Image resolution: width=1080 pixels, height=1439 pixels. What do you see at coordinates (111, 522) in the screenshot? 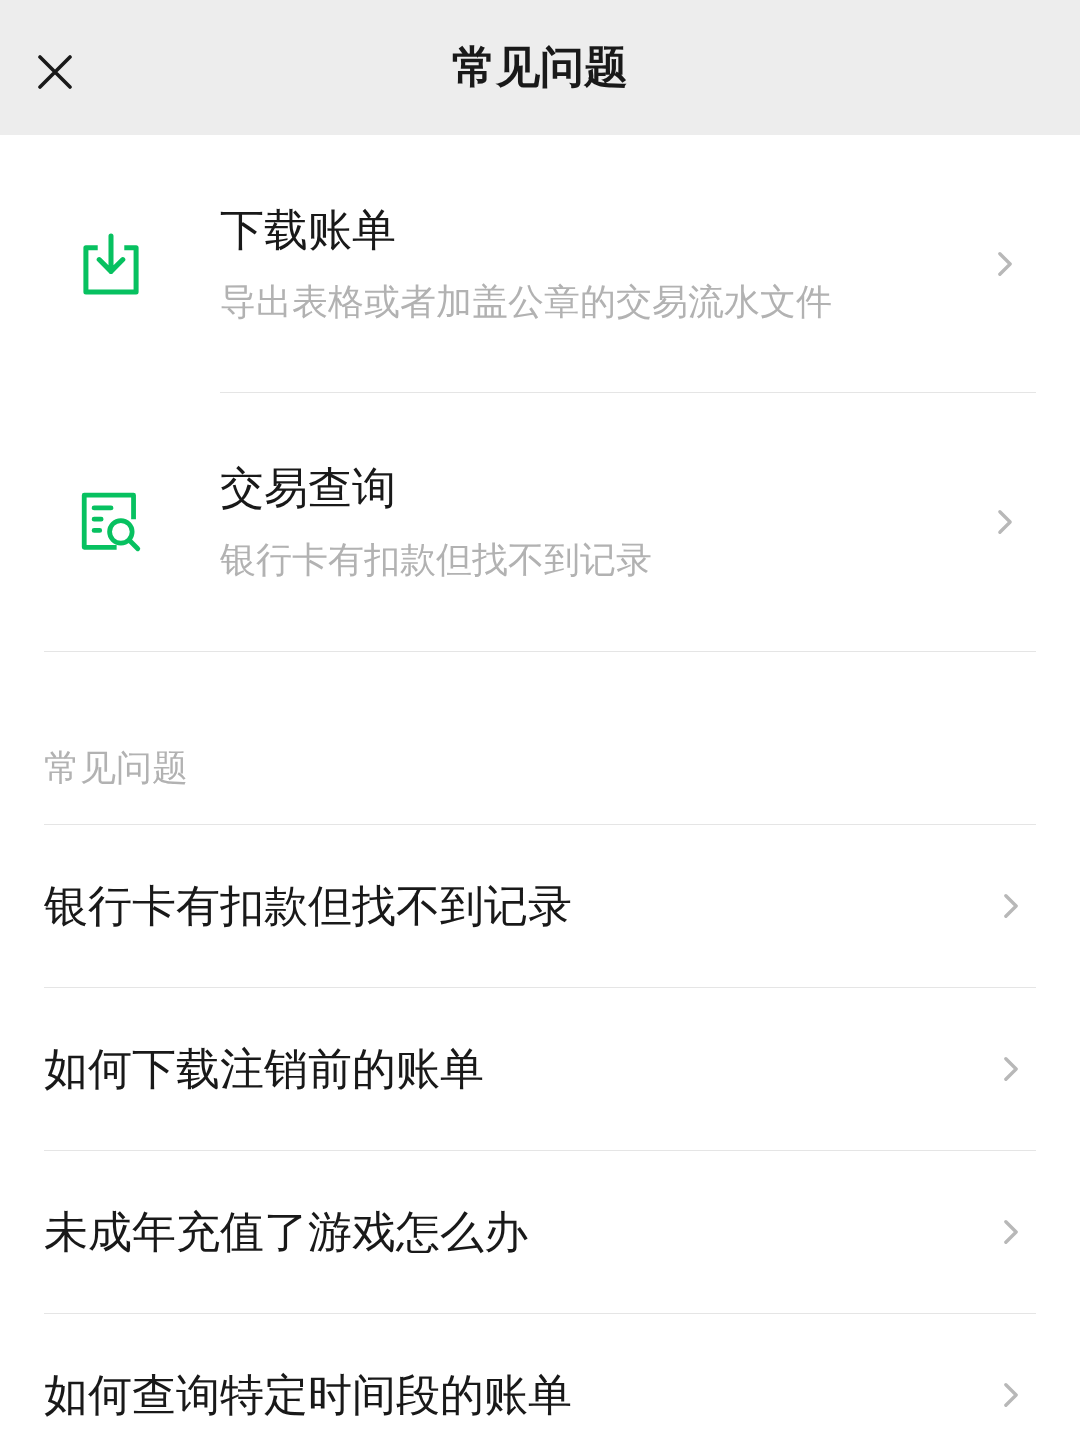
I see `document-search-icon` at bounding box center [111, 522].